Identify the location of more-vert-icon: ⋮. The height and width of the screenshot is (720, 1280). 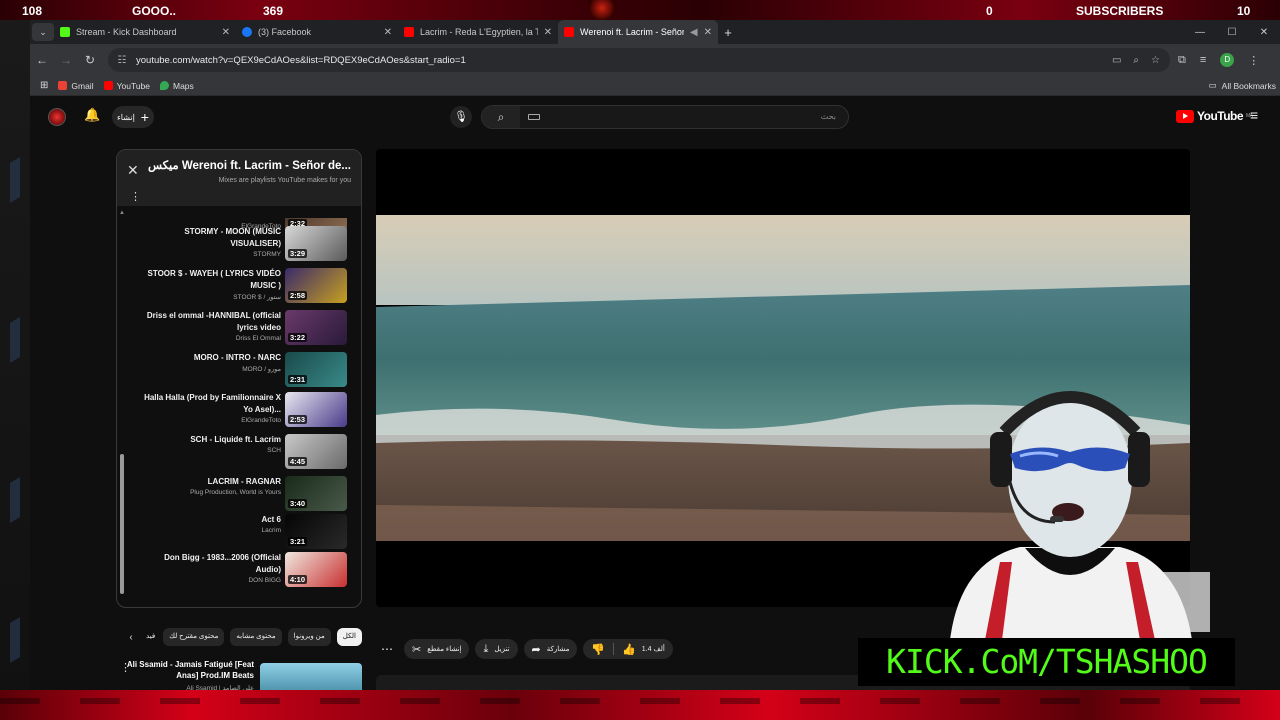
(135, 196).